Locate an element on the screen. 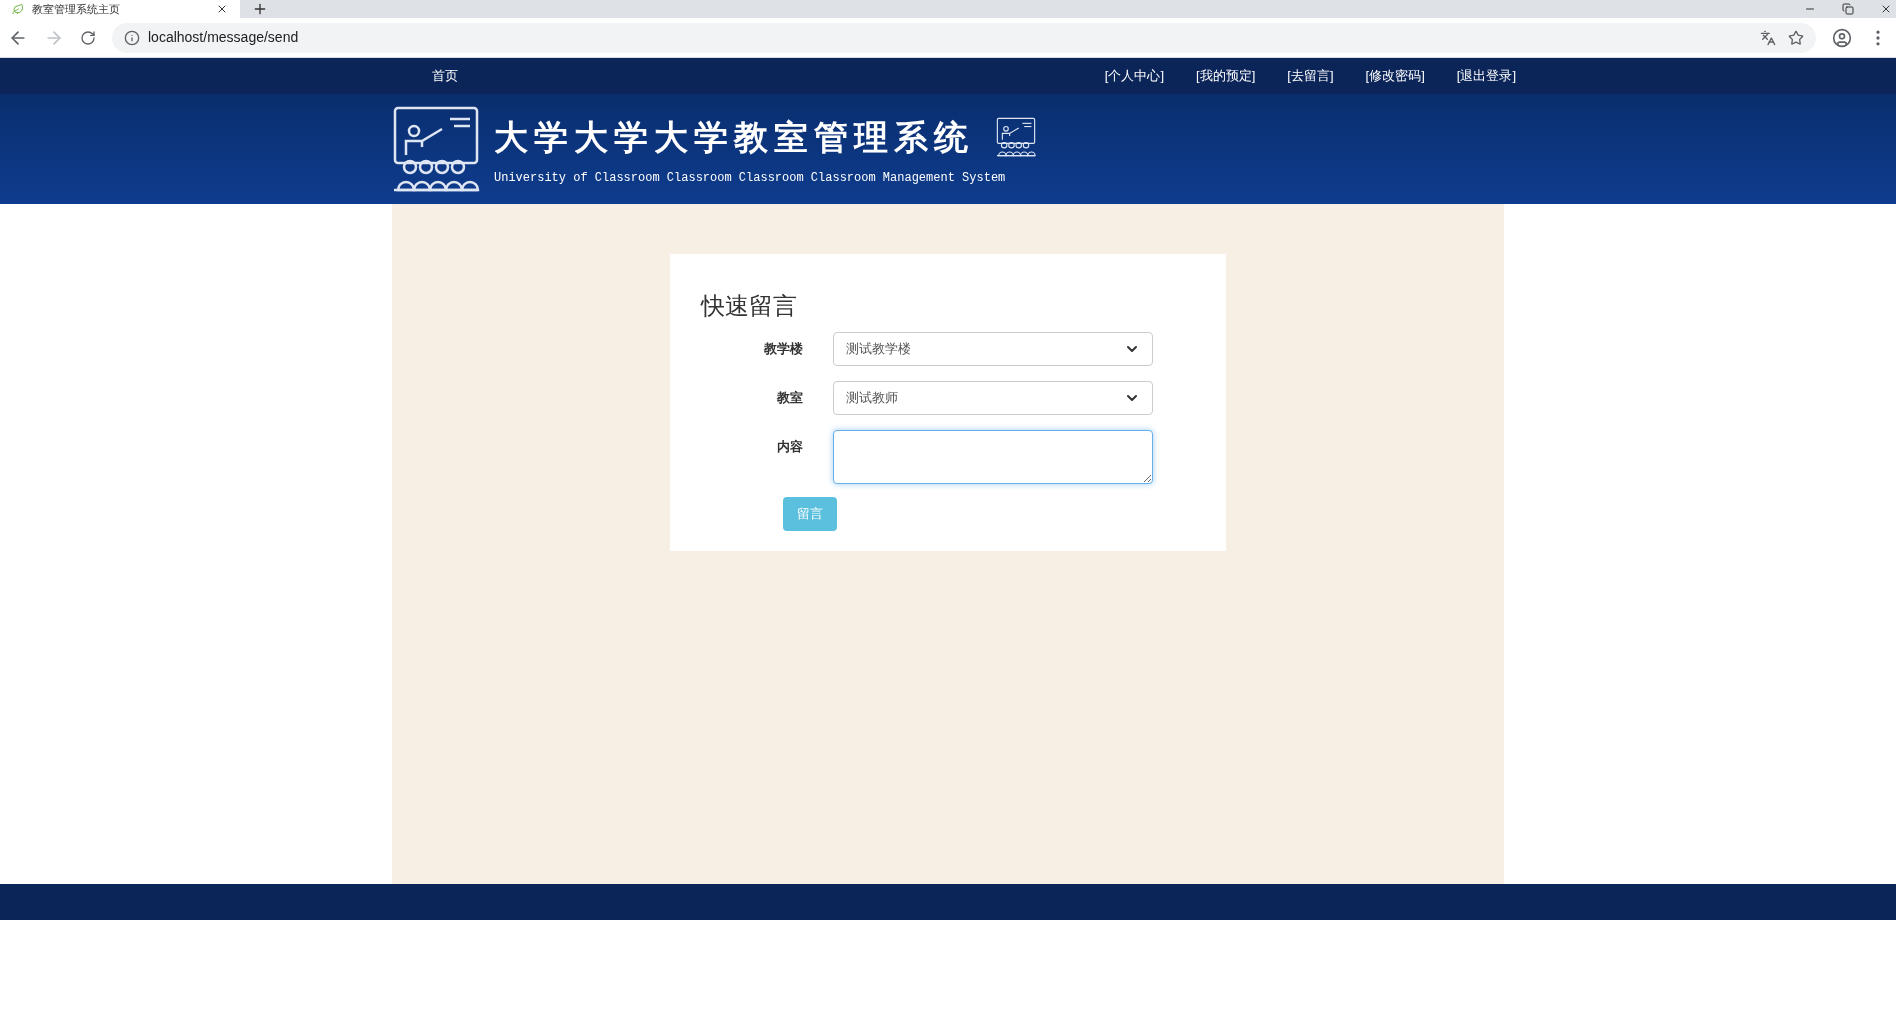  reload-icon is located at coordinates (88, 37).